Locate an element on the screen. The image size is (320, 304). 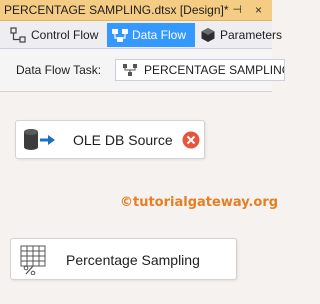
tab-parameters: Parameters is located at coordinates (239, 35).